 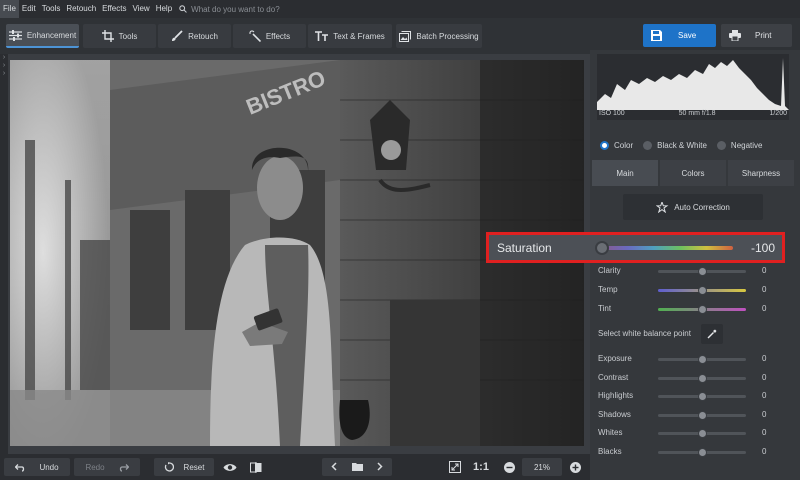 I want to click on slider-label: Blacks, so click(x=610, y=451).